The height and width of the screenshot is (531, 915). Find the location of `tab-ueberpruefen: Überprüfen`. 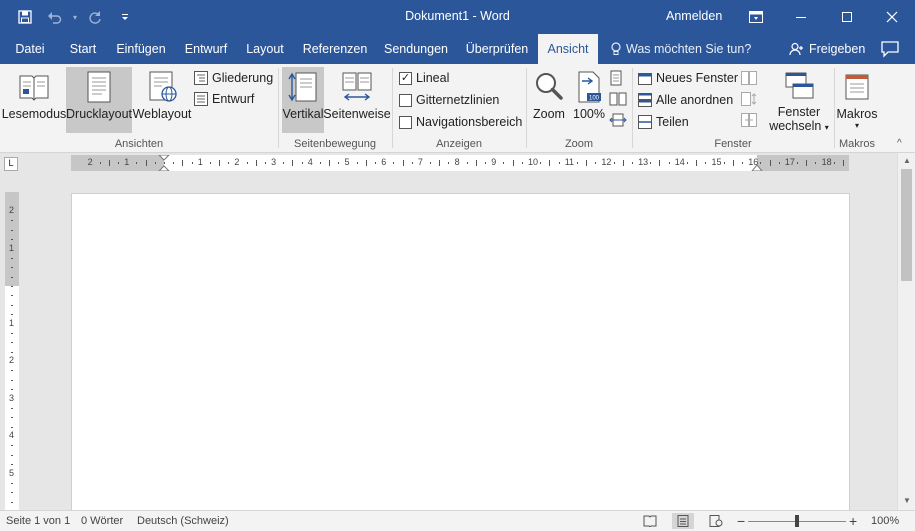

tab-ueberpruefen: Überprüfen is located at coordinates (497, 49).